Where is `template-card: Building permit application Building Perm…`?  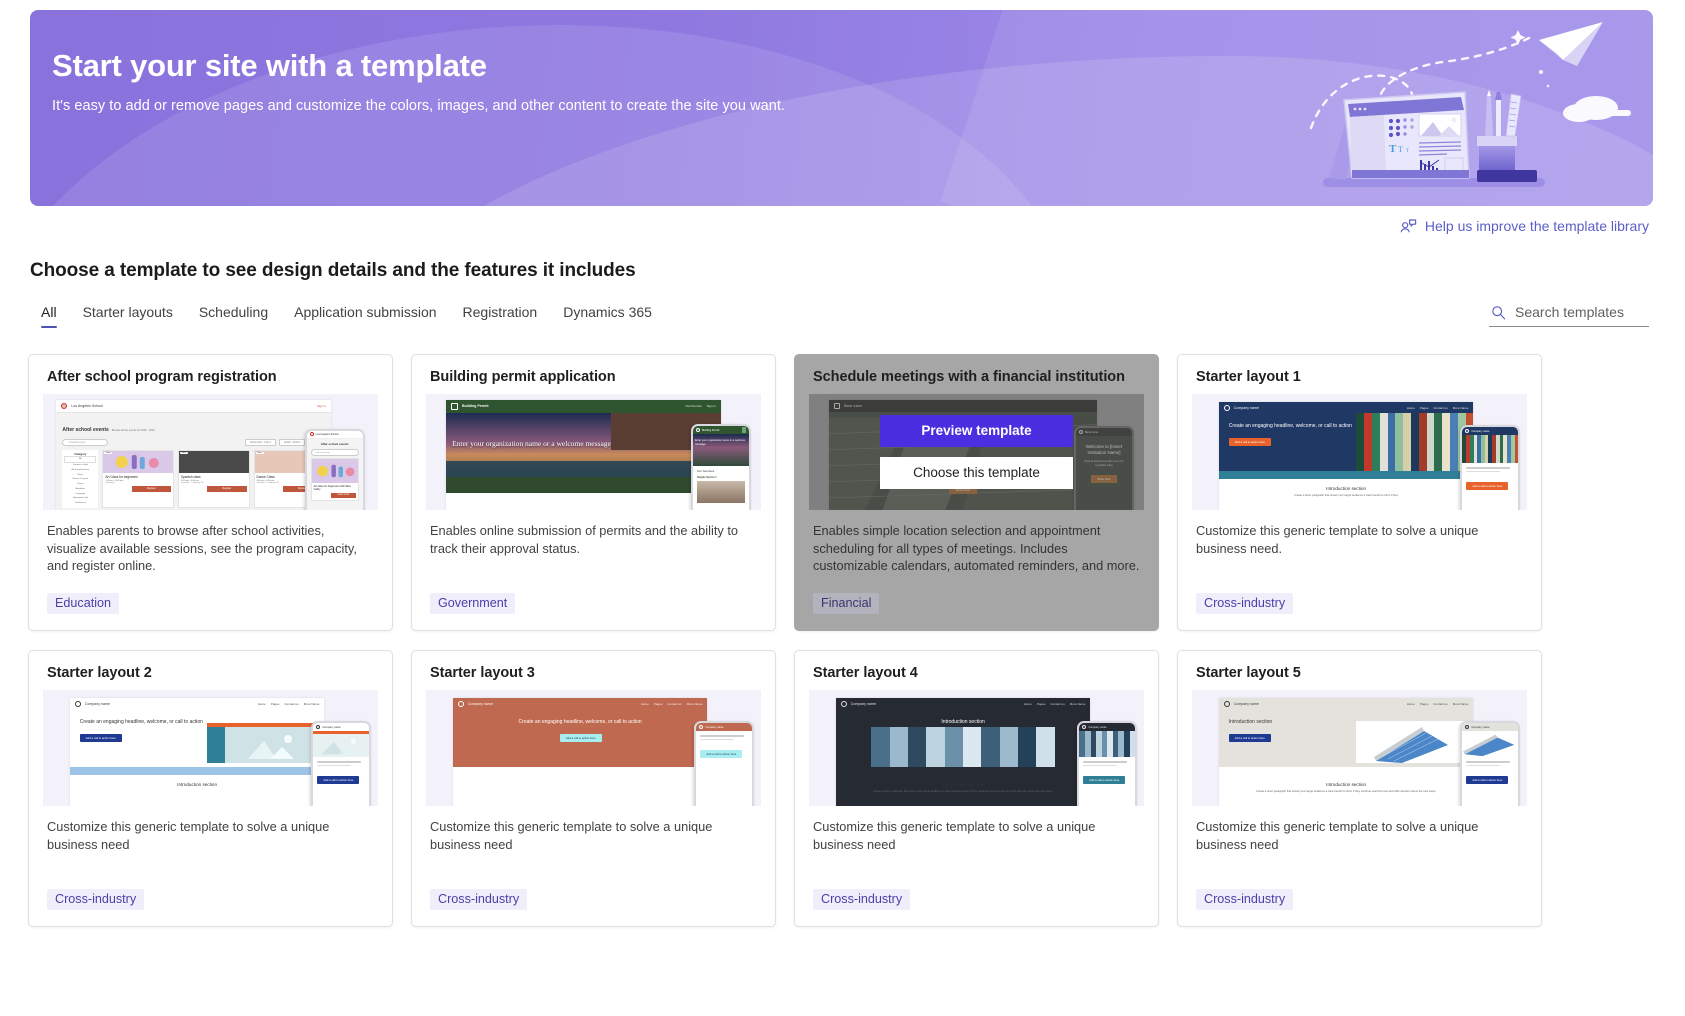 template-card: Building permit application Building Perm… is located at coordinates (593, 492).